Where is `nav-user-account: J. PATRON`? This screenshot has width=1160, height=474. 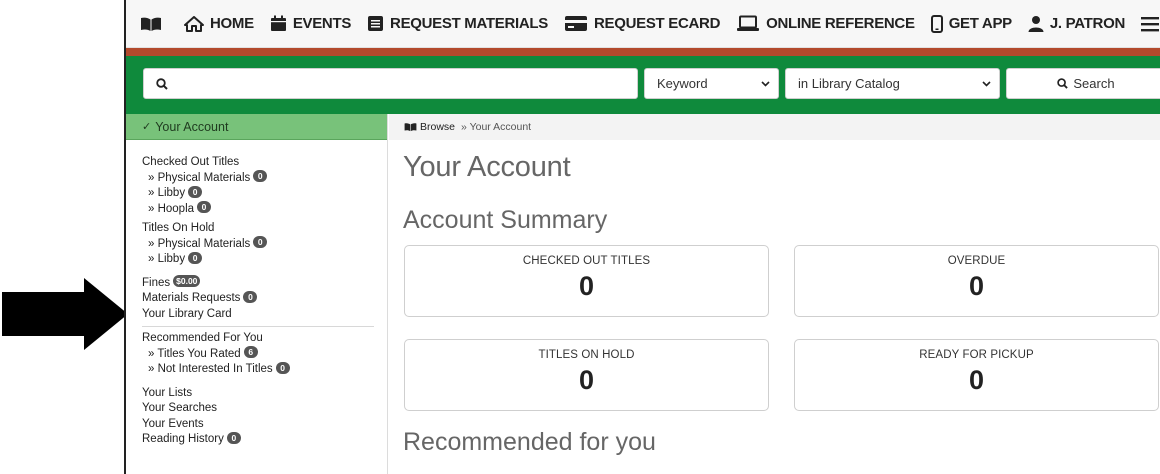 nav-user-account: J. PATRON is located at coordinates (1076, 24).